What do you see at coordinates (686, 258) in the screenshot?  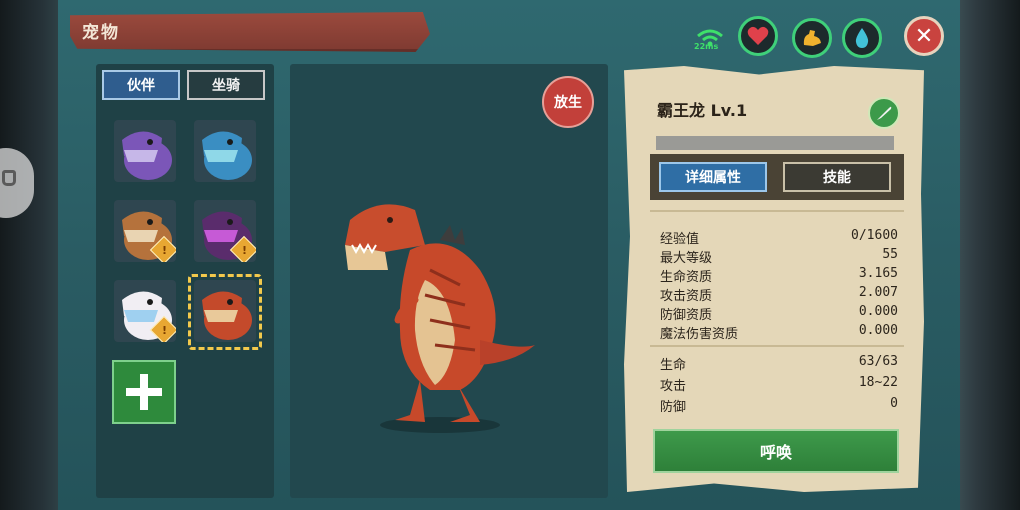 I see `stat-label: 最大等级` at bounding box center [686, 258].